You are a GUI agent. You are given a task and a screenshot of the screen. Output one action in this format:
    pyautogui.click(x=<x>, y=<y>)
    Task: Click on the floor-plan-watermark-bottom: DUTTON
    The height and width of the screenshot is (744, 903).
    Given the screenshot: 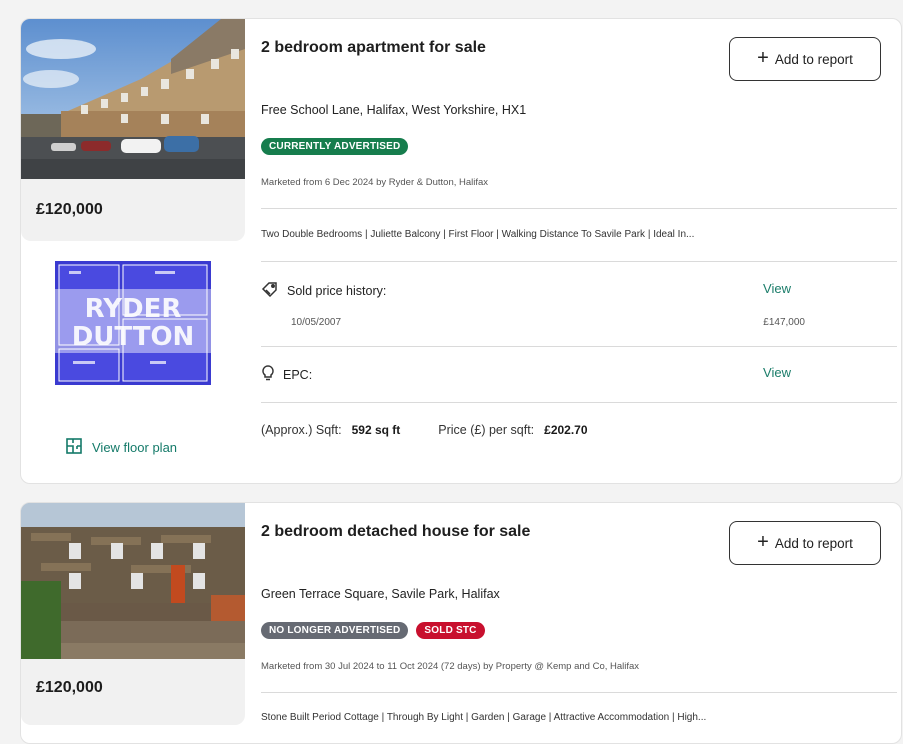 What is the action you would take?
    pyautogui.click(x=133, y=337)
    